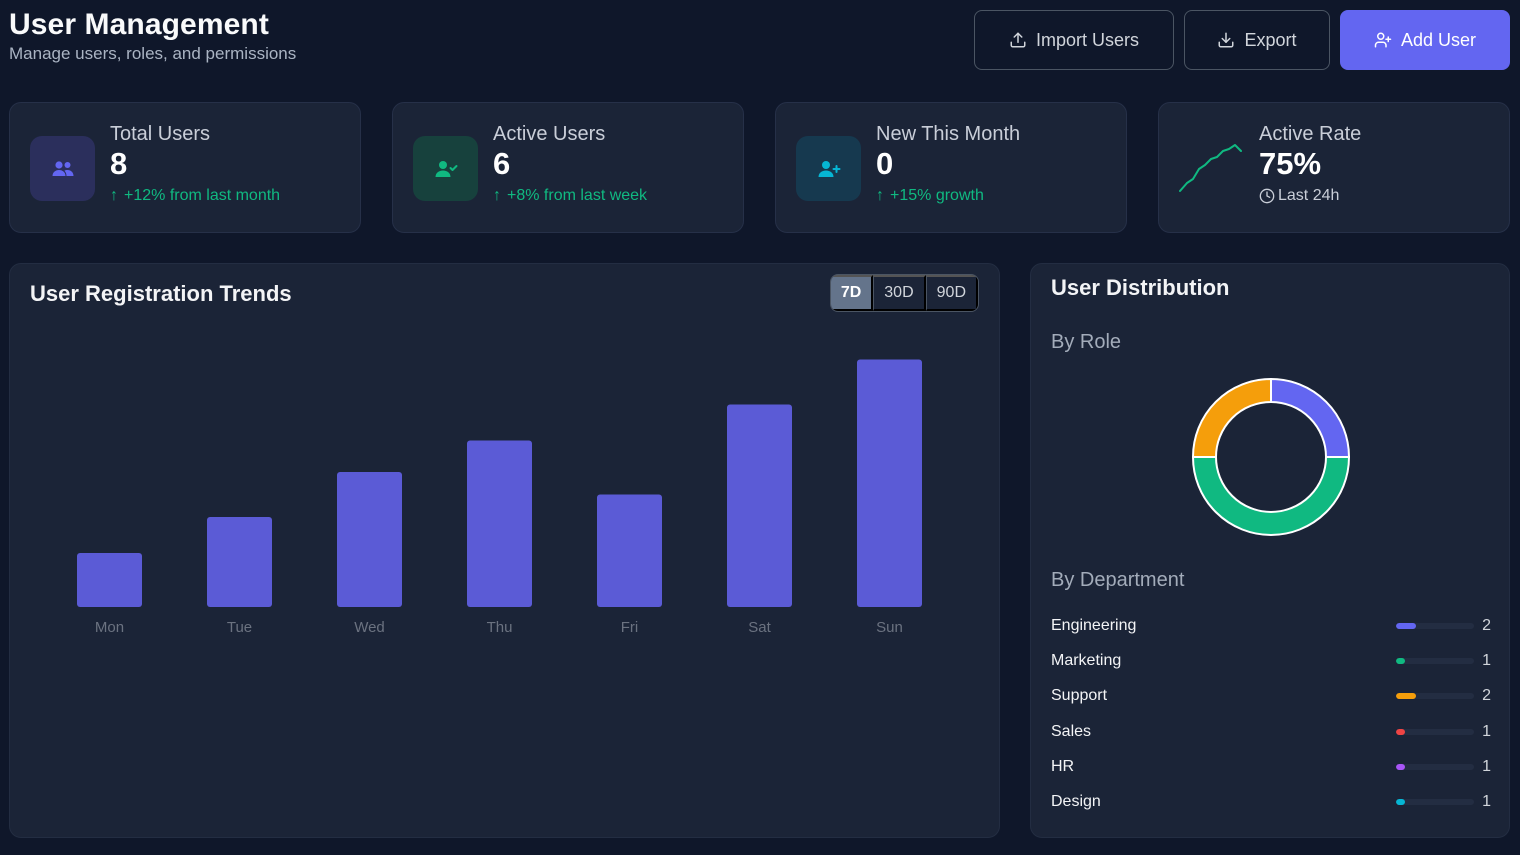 This screenshot has height=855, width=1520. I want to click on download-icon, so click(1226, 40).